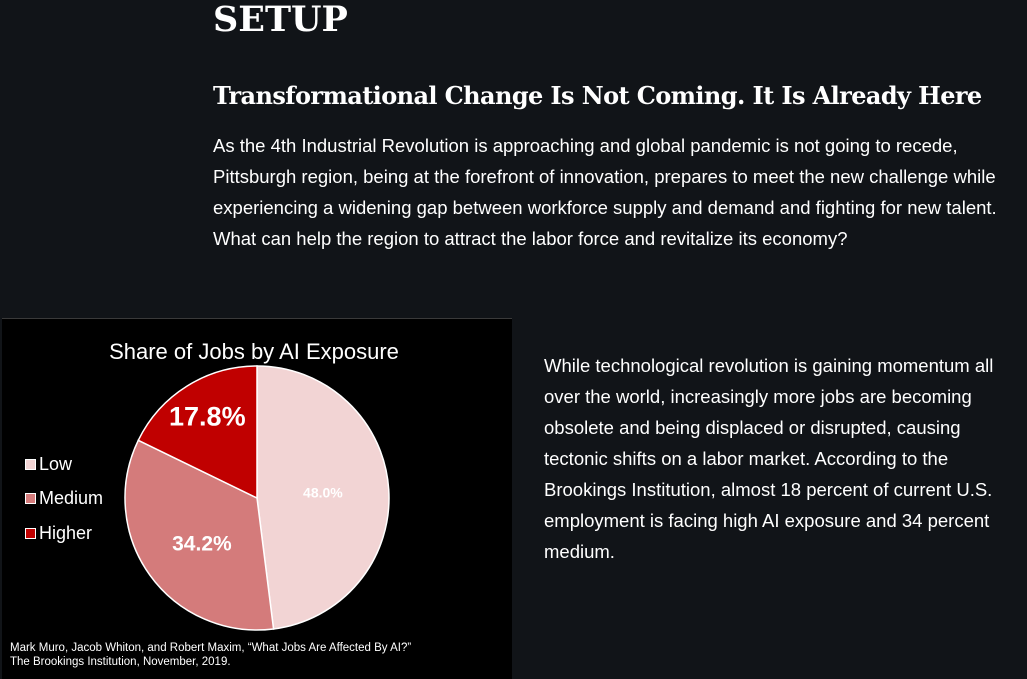  I want to click on legend-item-low: Low, so click(64, 464).